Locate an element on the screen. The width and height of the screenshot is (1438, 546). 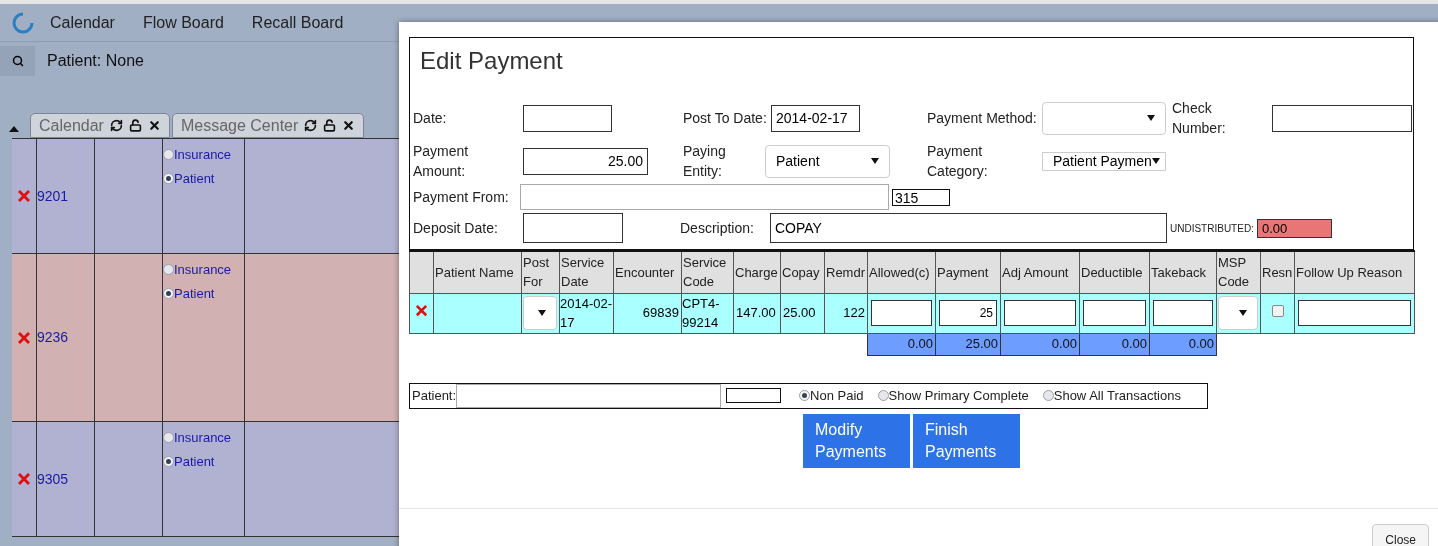
menu-item: Flow Board is located at coordinates (183, 22).